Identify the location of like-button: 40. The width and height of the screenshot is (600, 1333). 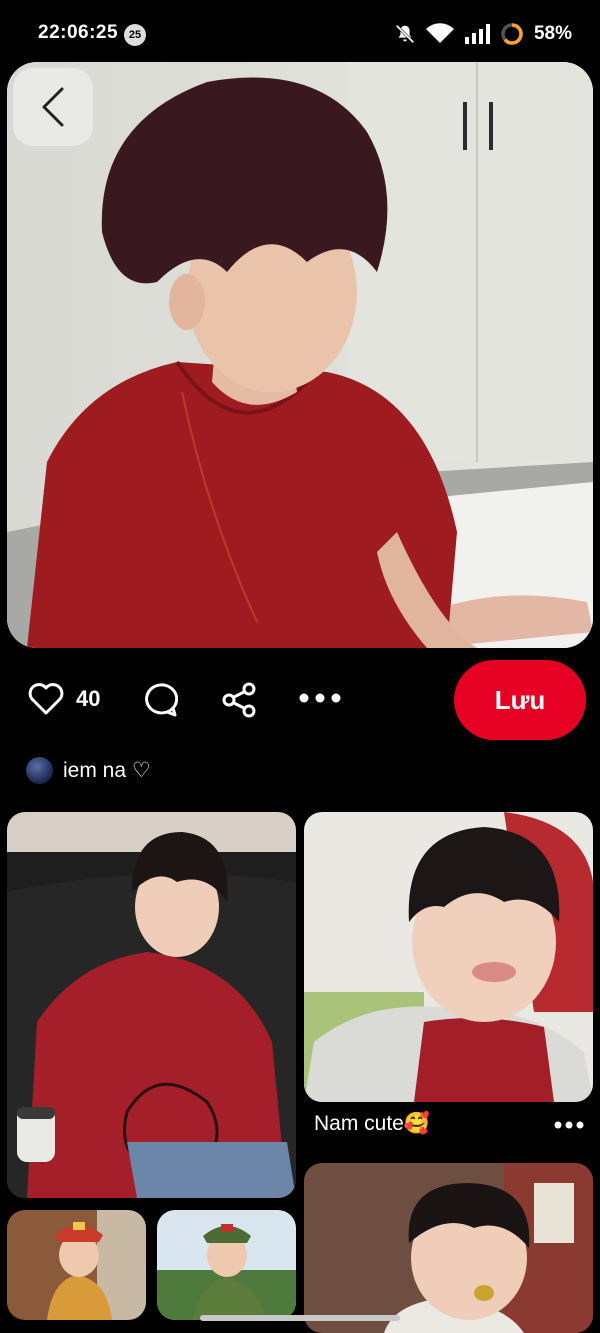
(64, 699).